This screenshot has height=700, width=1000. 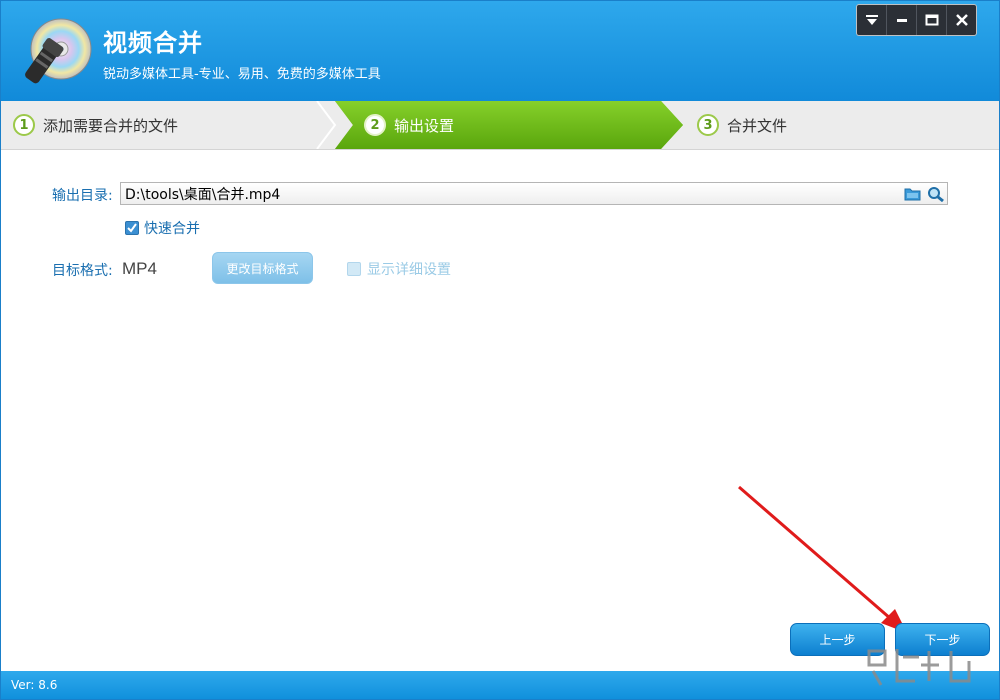 I want to click on minimize-icon, so click(x=902, y=20).